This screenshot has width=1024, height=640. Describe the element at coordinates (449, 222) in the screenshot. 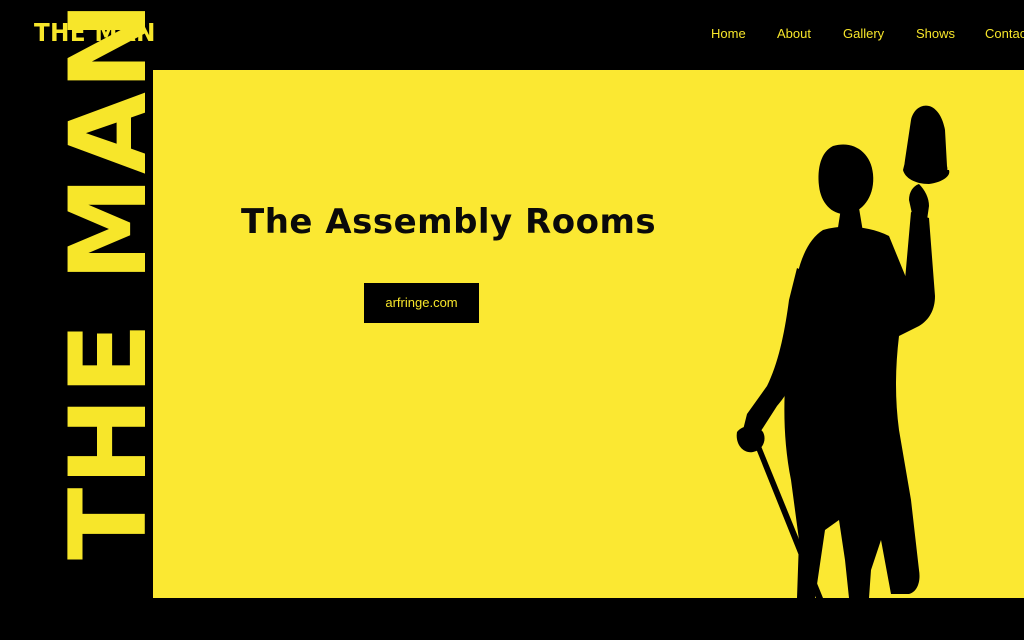

I see `hero-title: The Assembly Rooms` at that location.